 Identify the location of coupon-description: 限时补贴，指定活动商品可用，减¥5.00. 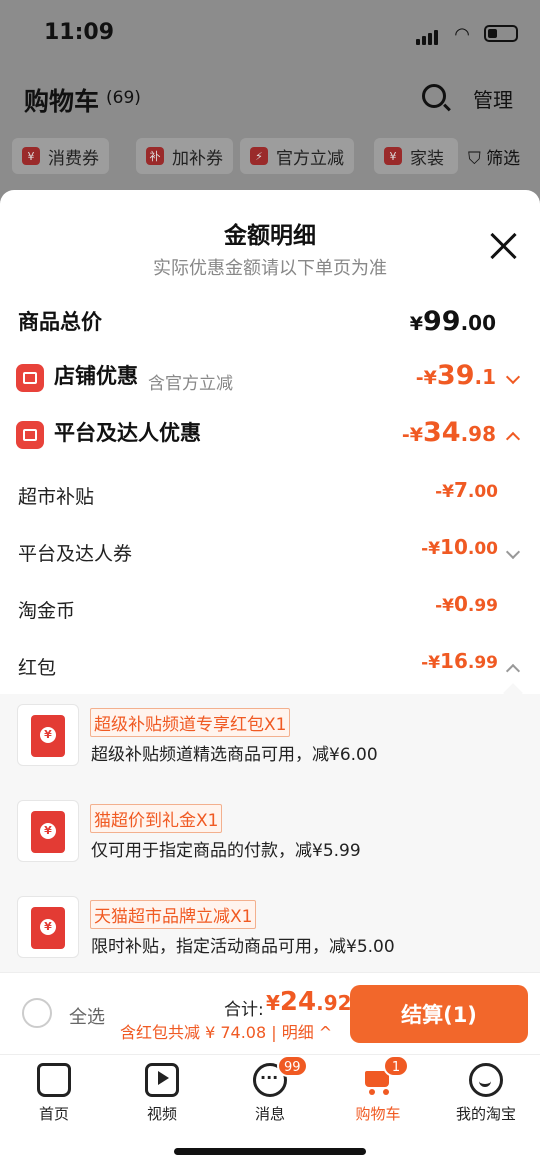
(243, 947).